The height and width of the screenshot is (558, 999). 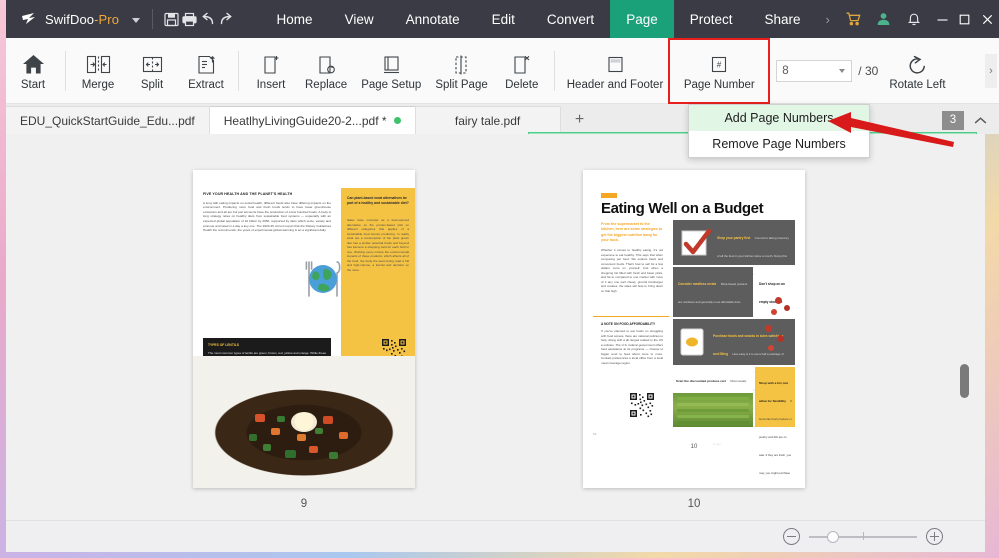 I want to click on menu-item-page: Page, so click(x=642, y=19).